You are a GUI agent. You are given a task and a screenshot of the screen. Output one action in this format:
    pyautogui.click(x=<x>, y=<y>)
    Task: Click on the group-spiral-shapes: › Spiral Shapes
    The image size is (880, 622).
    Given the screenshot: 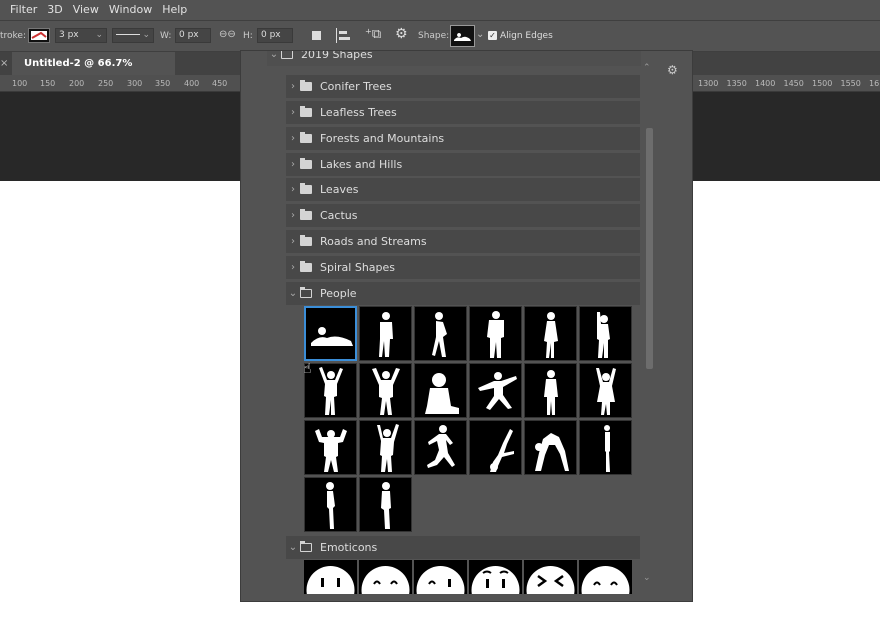 What is the action you would take?
    pyautogui.click(x=463, y=267)
    